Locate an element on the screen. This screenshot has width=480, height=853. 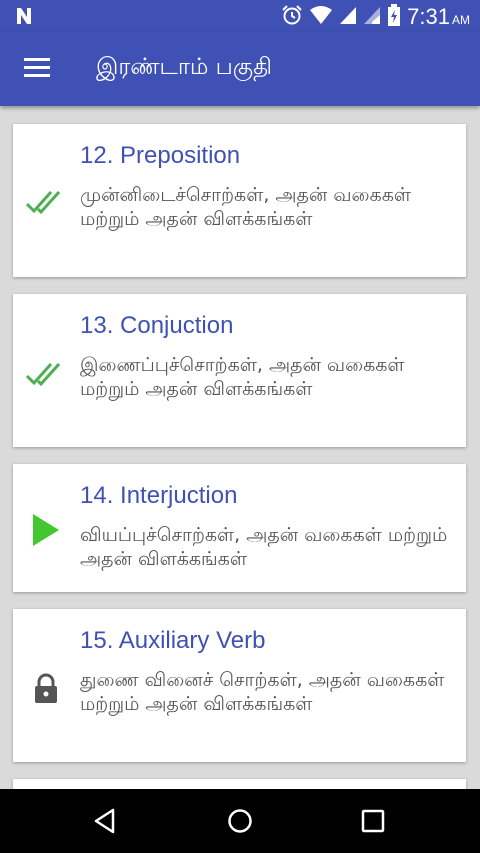
hamburger-menu-icon is located at coordinates (37, 67).